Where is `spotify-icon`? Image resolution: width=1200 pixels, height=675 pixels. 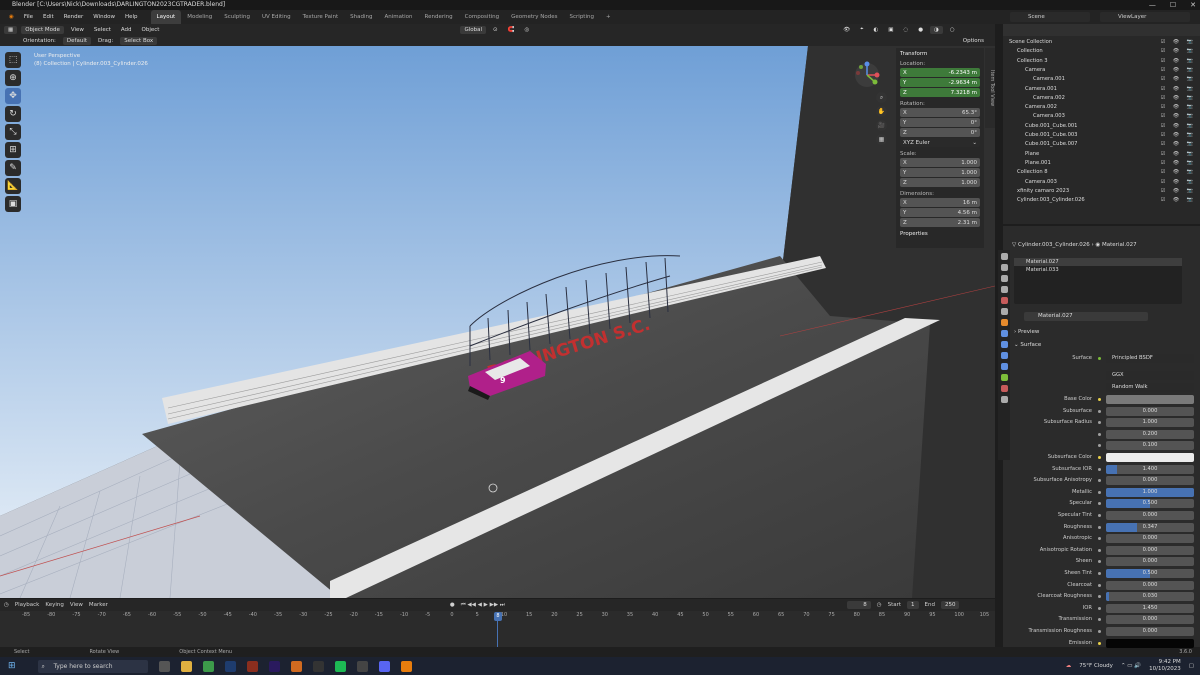 spotify-icon is located at coordinates (340, 666).